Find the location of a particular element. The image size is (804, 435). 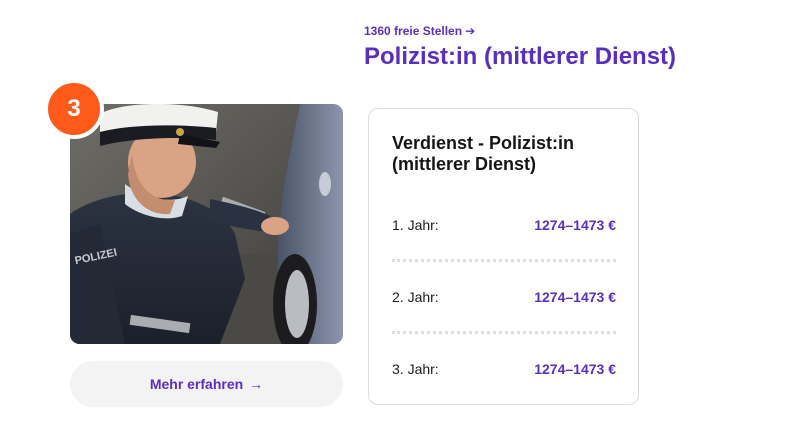

salary-row-year-1: 1. Jahr: 1274–1473 € is located at coordinates (504, 225).